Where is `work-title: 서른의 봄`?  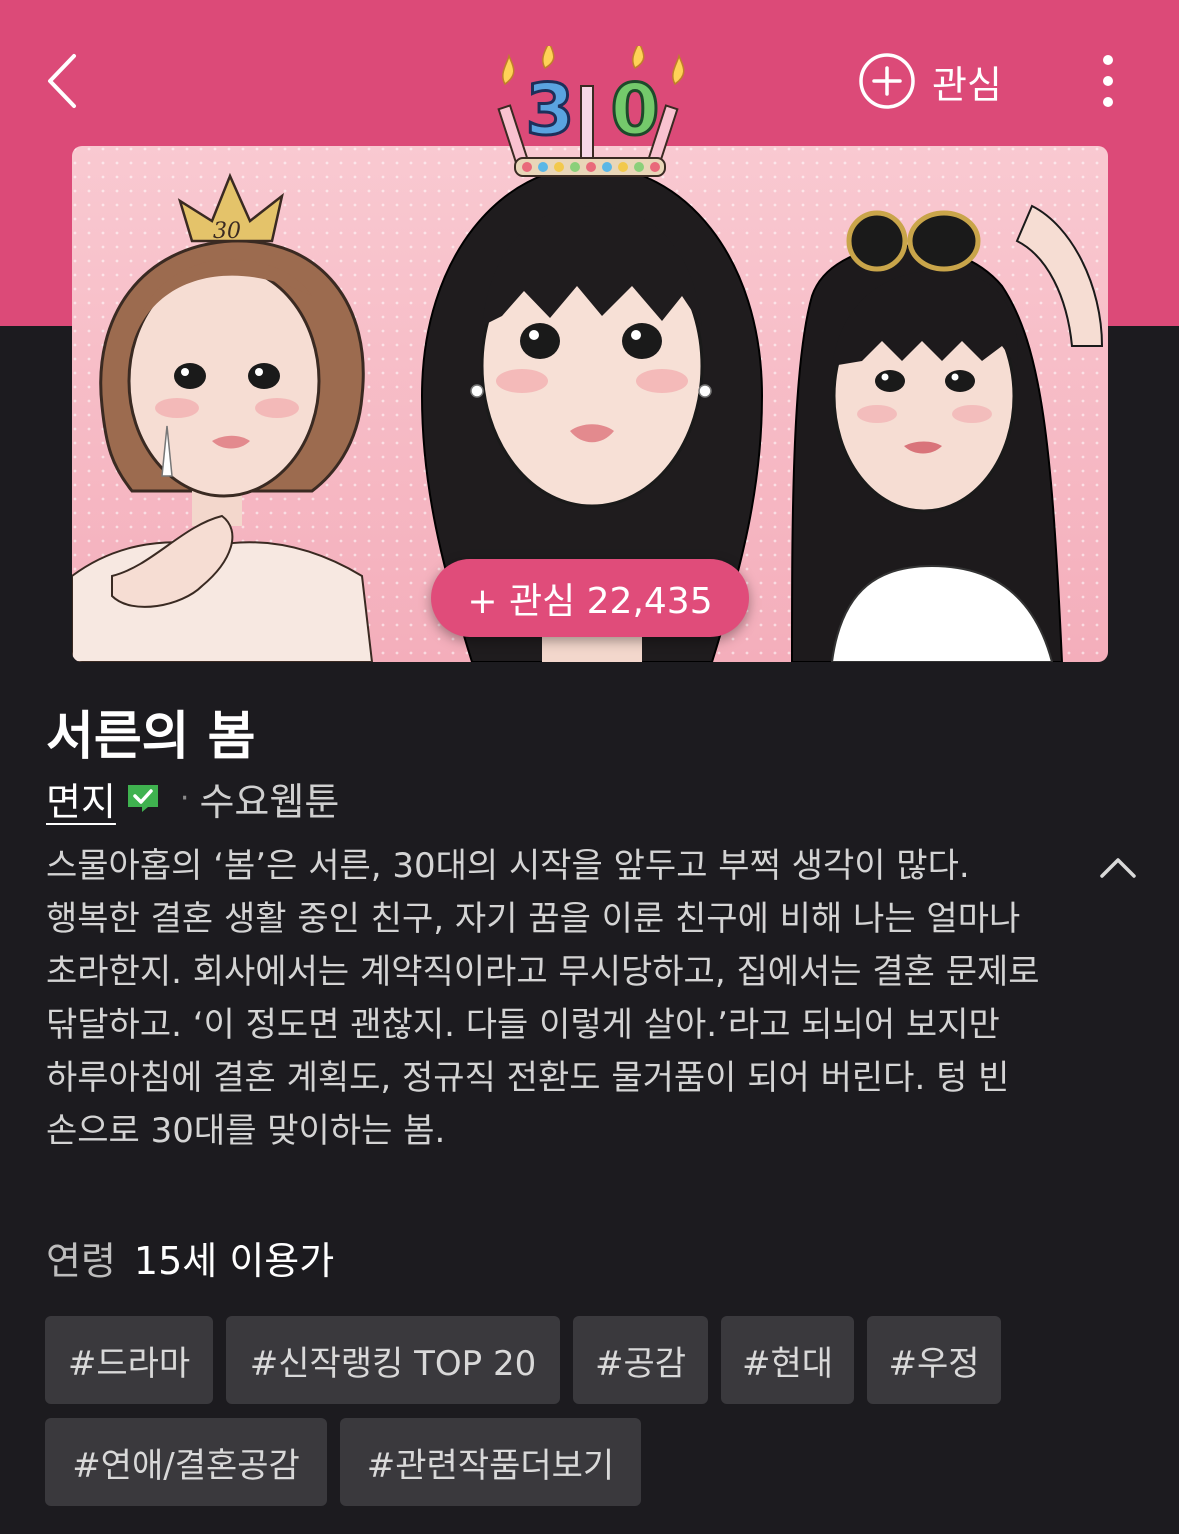
work-title: 서른의 봄 is located at coordinates (151, 737).